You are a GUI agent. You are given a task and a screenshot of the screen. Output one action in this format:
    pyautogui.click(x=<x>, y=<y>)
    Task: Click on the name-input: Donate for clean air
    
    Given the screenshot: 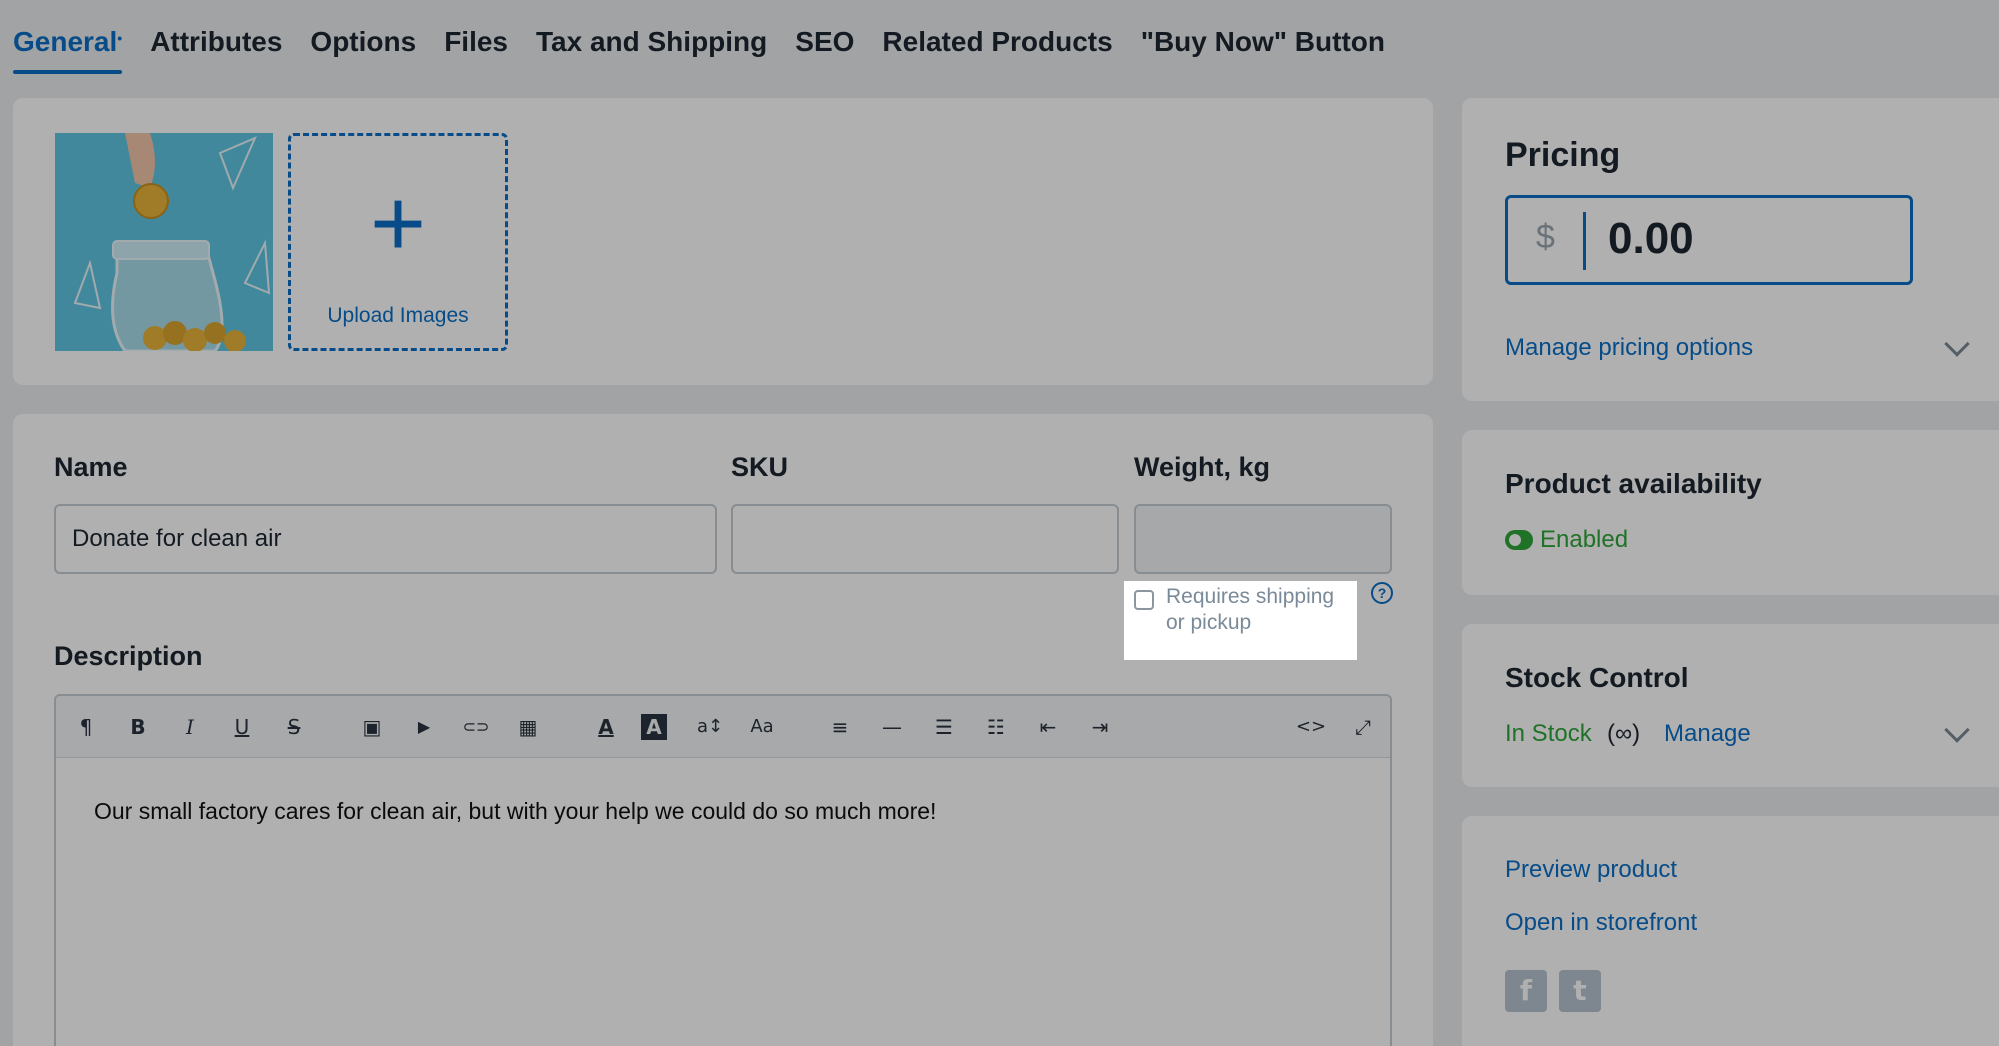 What is the action you would take?
    pyautogui.click(x=385, y=539)
    